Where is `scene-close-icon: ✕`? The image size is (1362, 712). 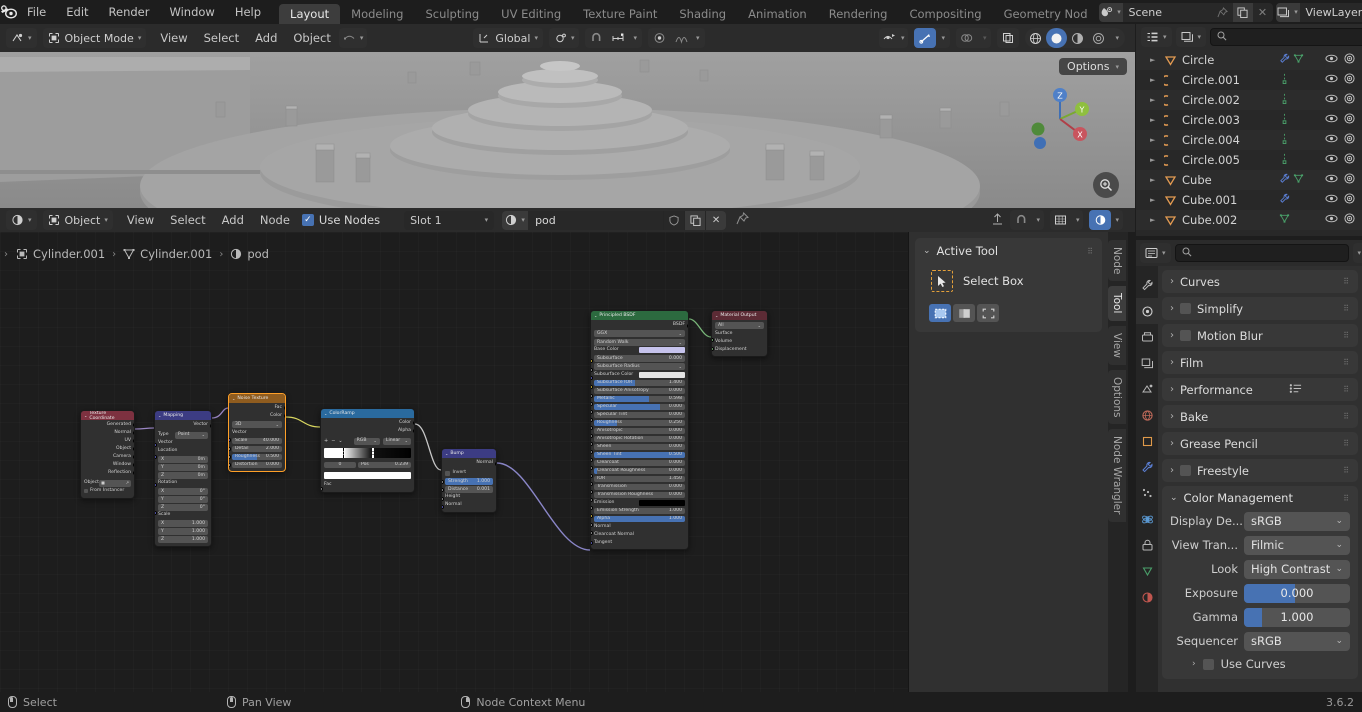
scene-close-icon: ✕ is located at coordinates (1262, 12).